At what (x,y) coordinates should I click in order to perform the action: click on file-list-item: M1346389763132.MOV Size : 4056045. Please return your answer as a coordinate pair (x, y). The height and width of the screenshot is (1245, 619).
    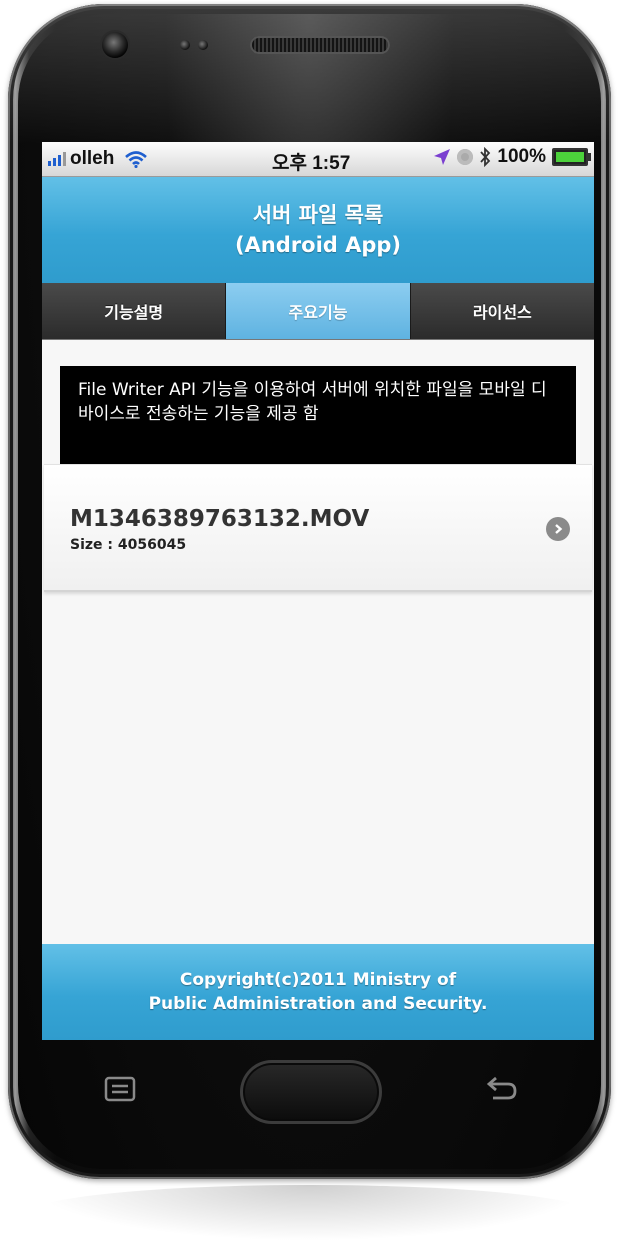
    Looking at the image, I should click on (318, 528).